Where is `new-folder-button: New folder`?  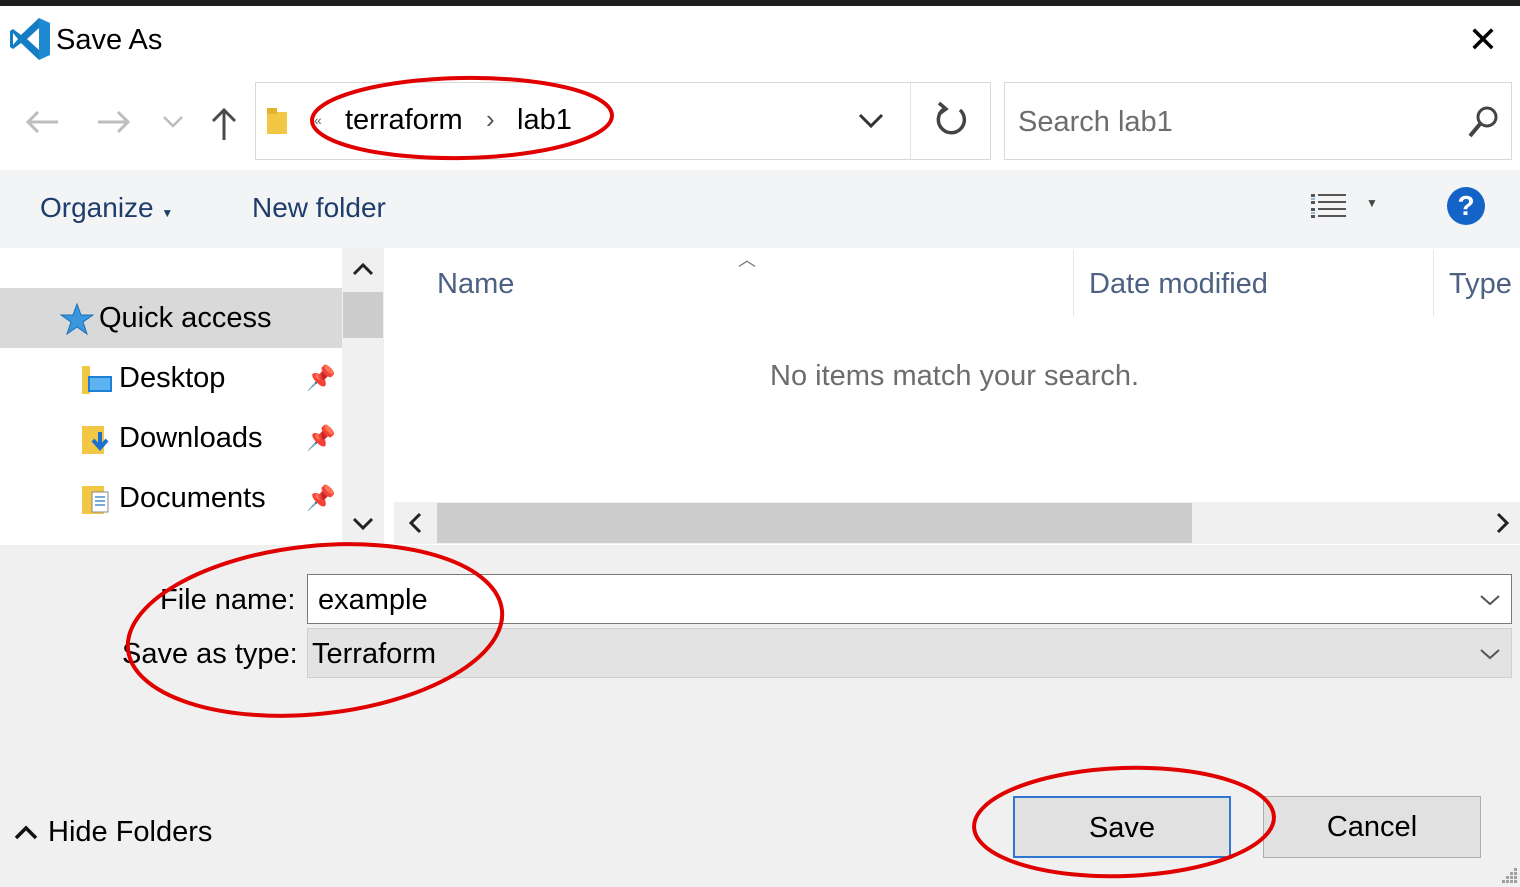
new-folder-button: New folder is located at coordinates (319, 208).